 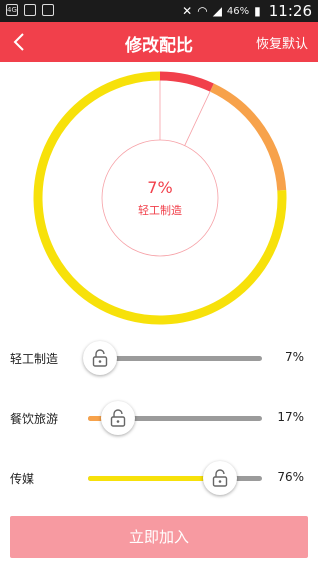 What do you see at coordinates (34, 419) in the screenshot?
I see `slider-label: 餐饮旅游` at bounding box center [34, 419].